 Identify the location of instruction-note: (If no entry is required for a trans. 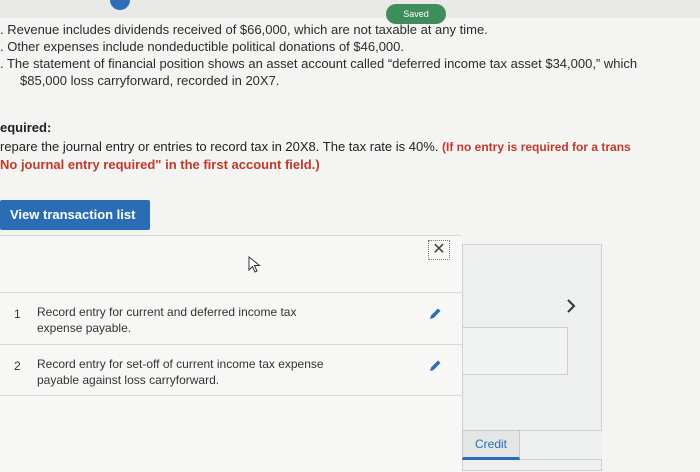
(536, 147).